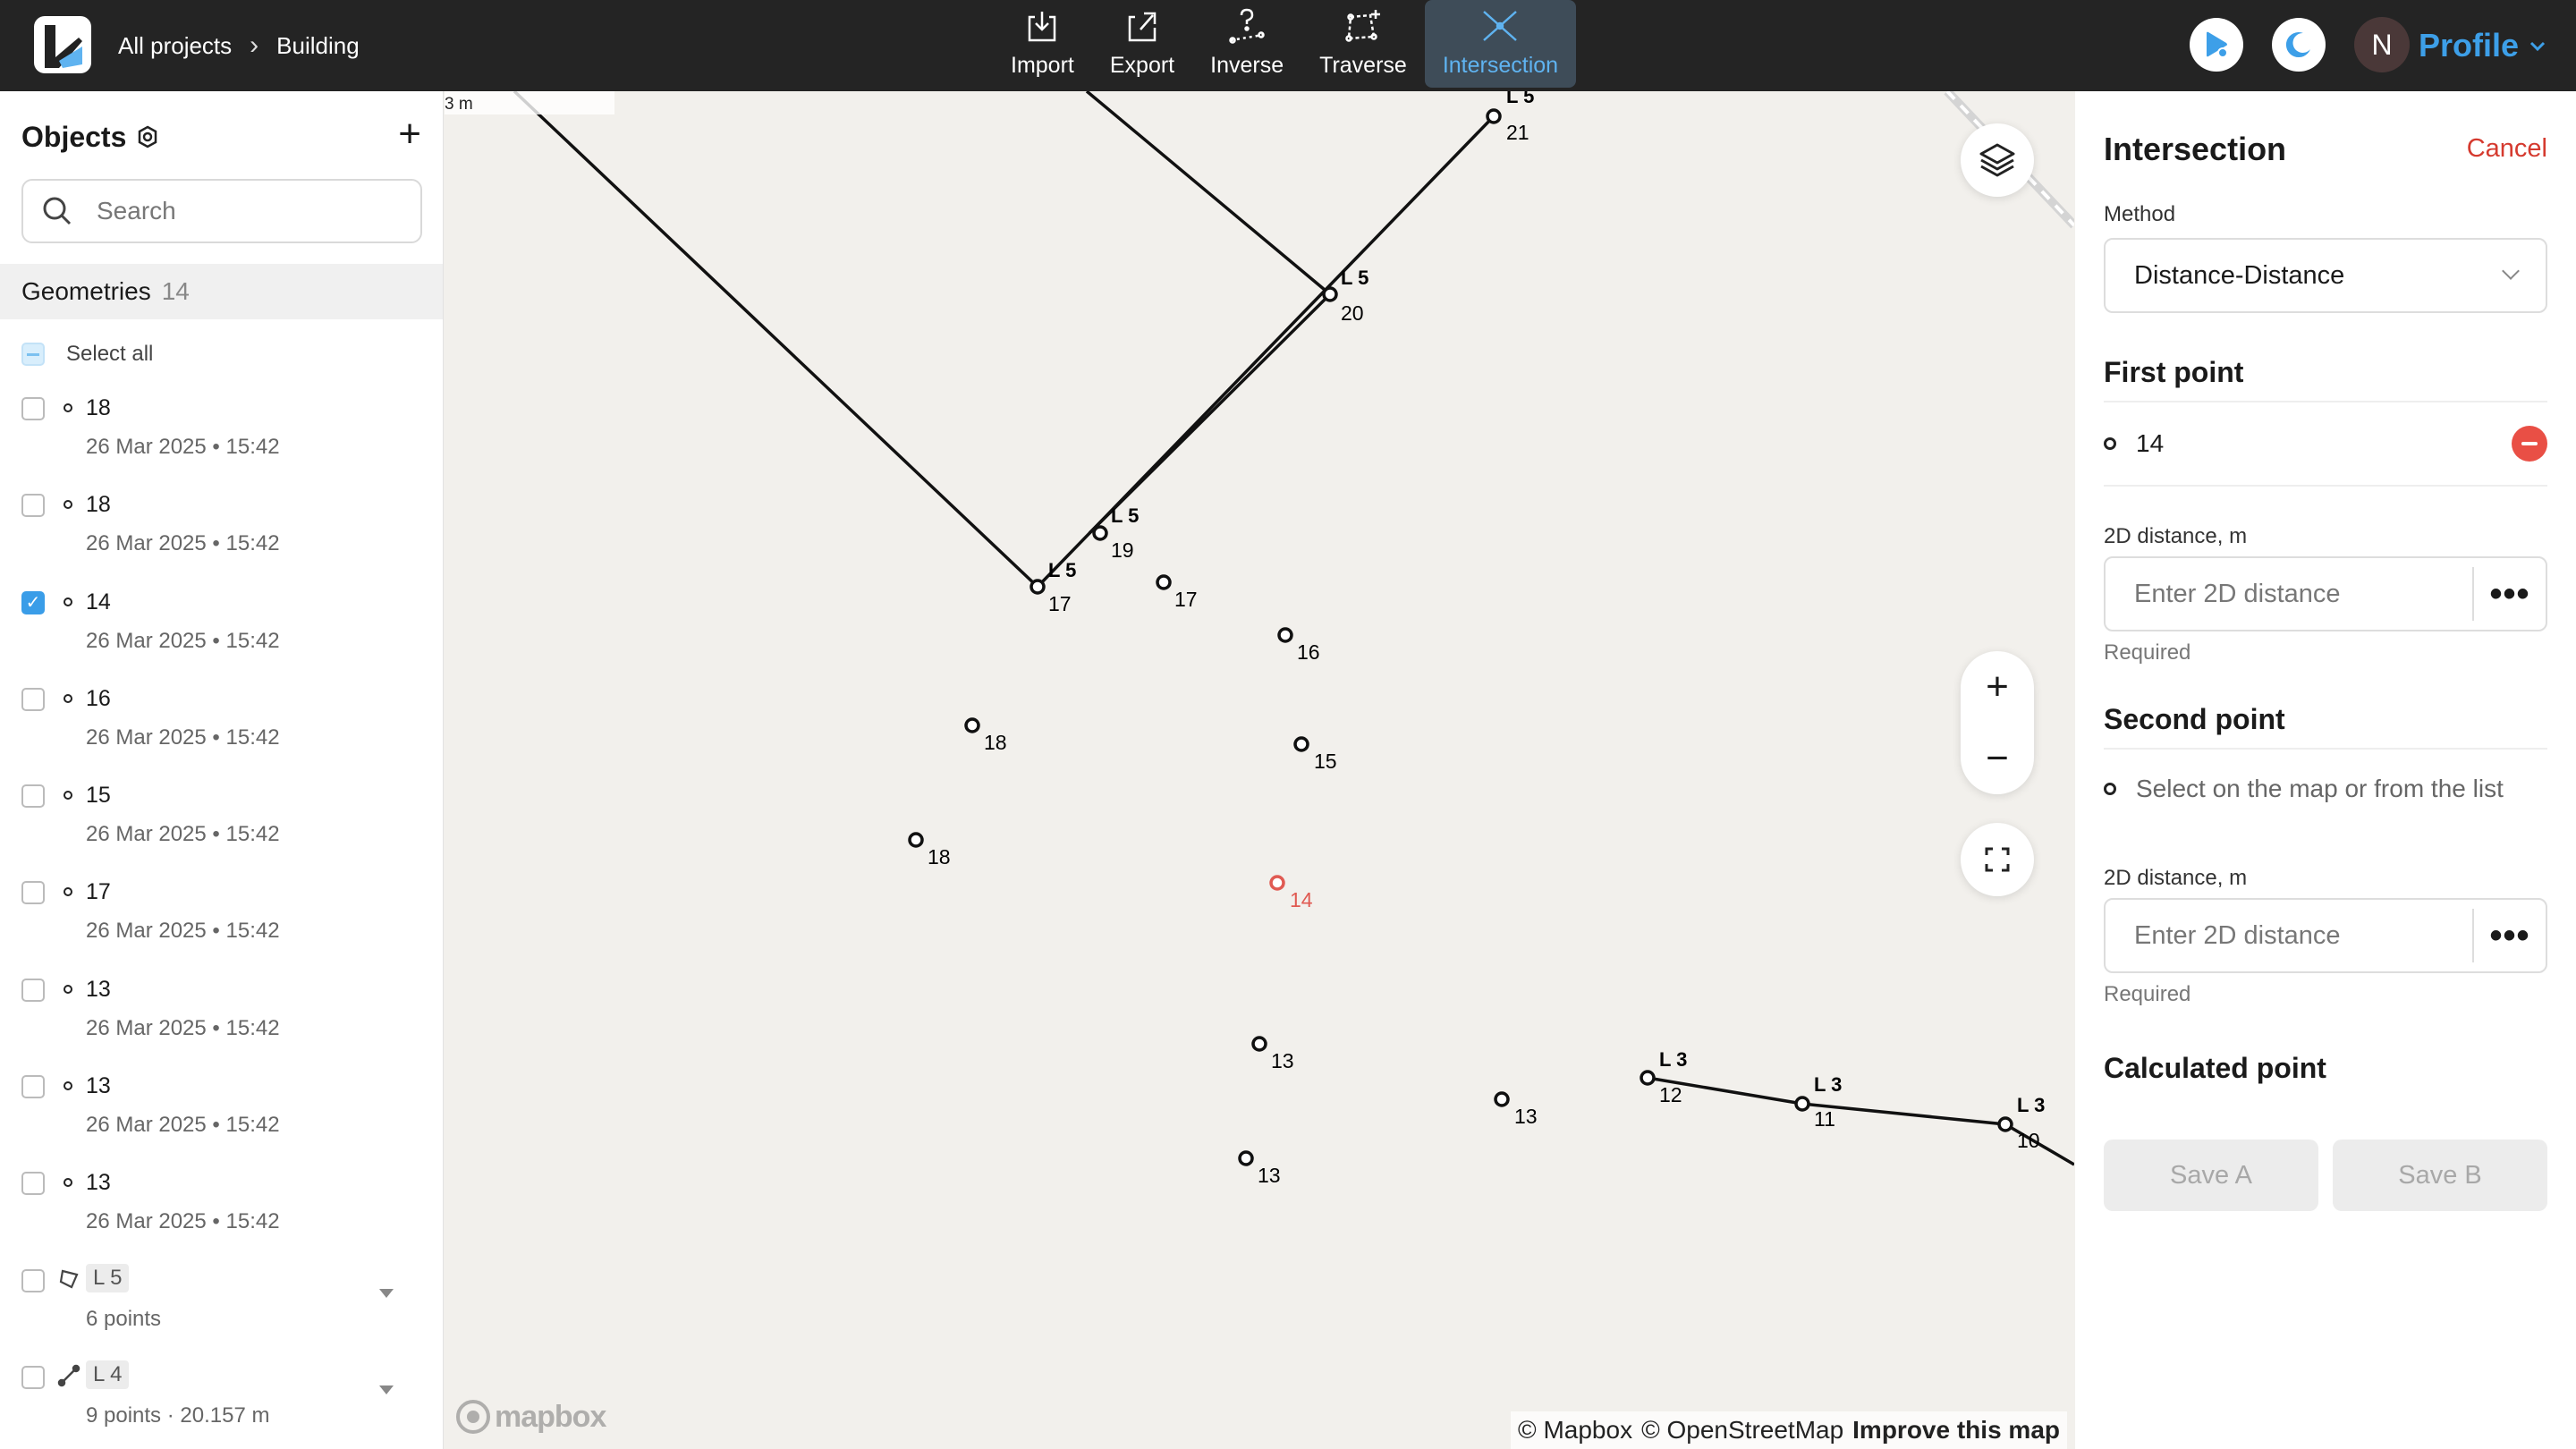 This screenshot has width=2576, height=1449. Describe the element at coordinates (1345, 296) in the screenshot. I see `map-point: L 5 20` at that location.